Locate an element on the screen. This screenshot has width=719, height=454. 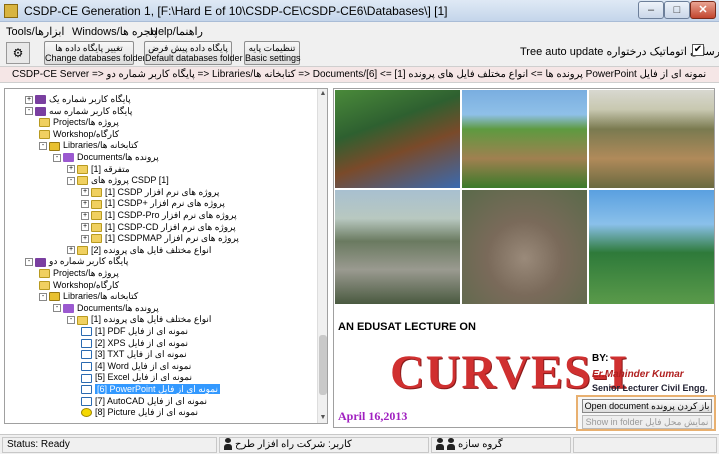
tree-item: [3] TXT نمونه ای از فایل is located at coordinates (134, 354).